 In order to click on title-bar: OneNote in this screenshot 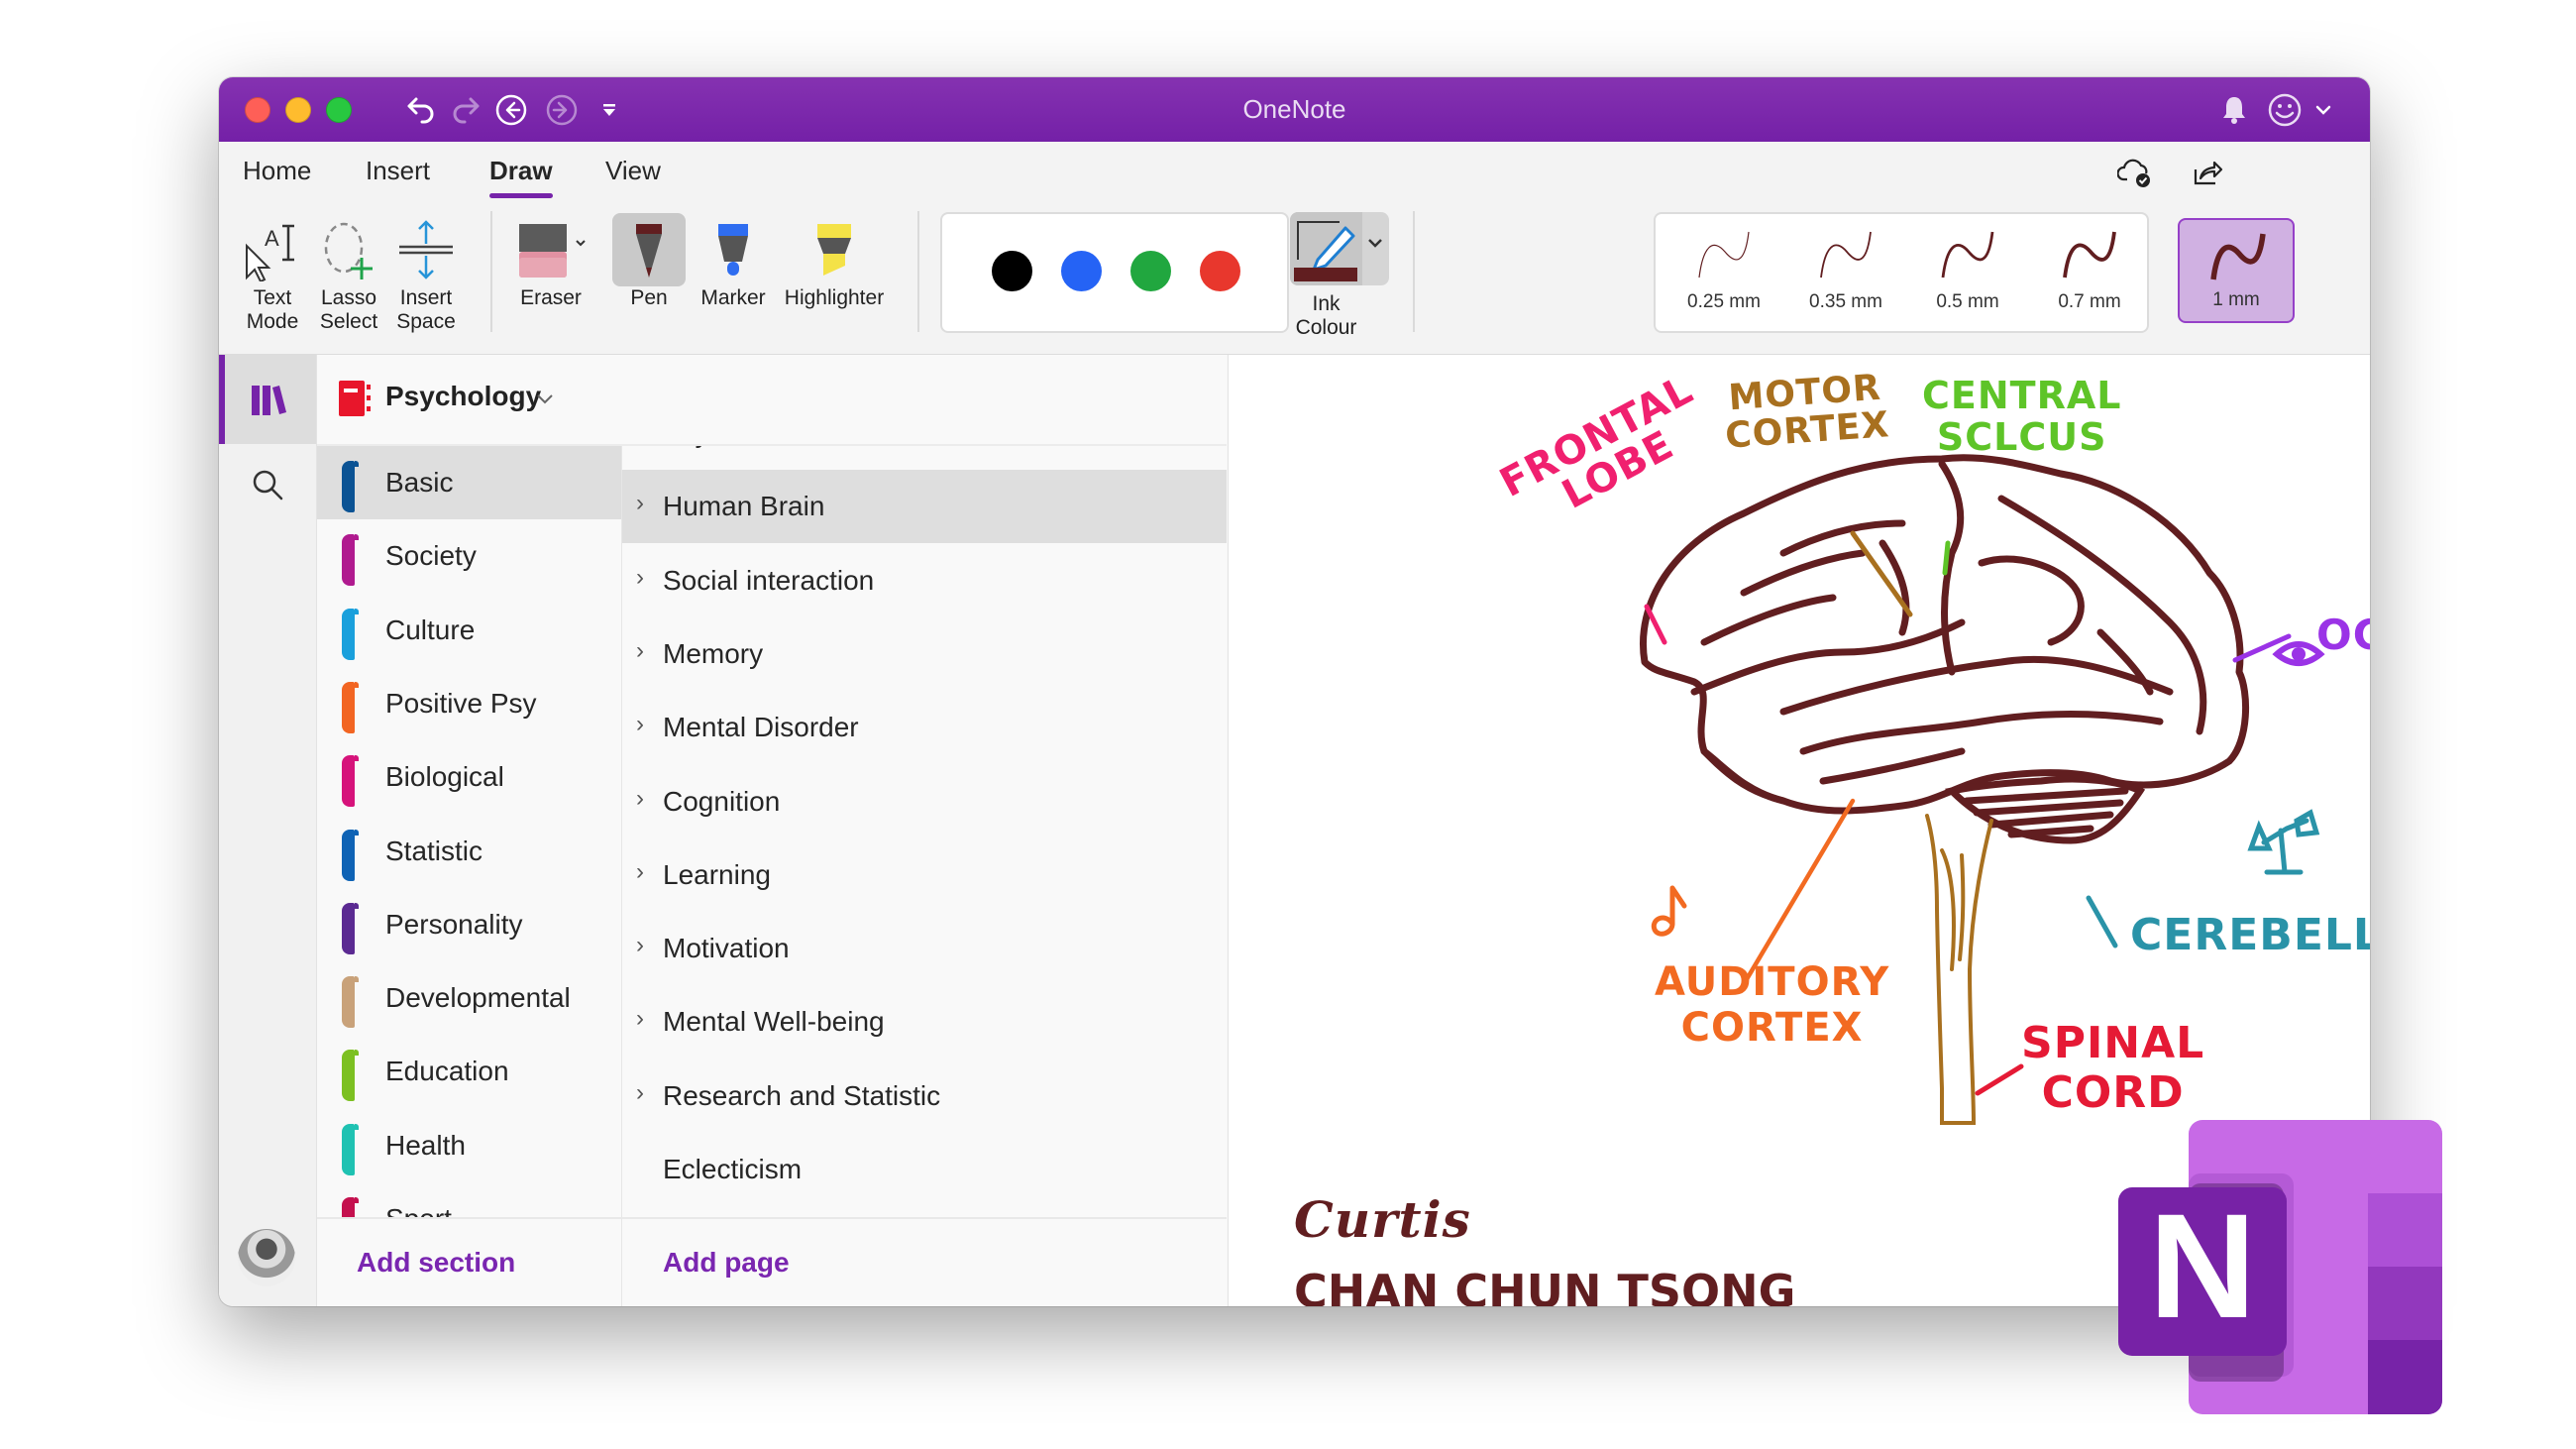, I will do `click(1294, 109)`.